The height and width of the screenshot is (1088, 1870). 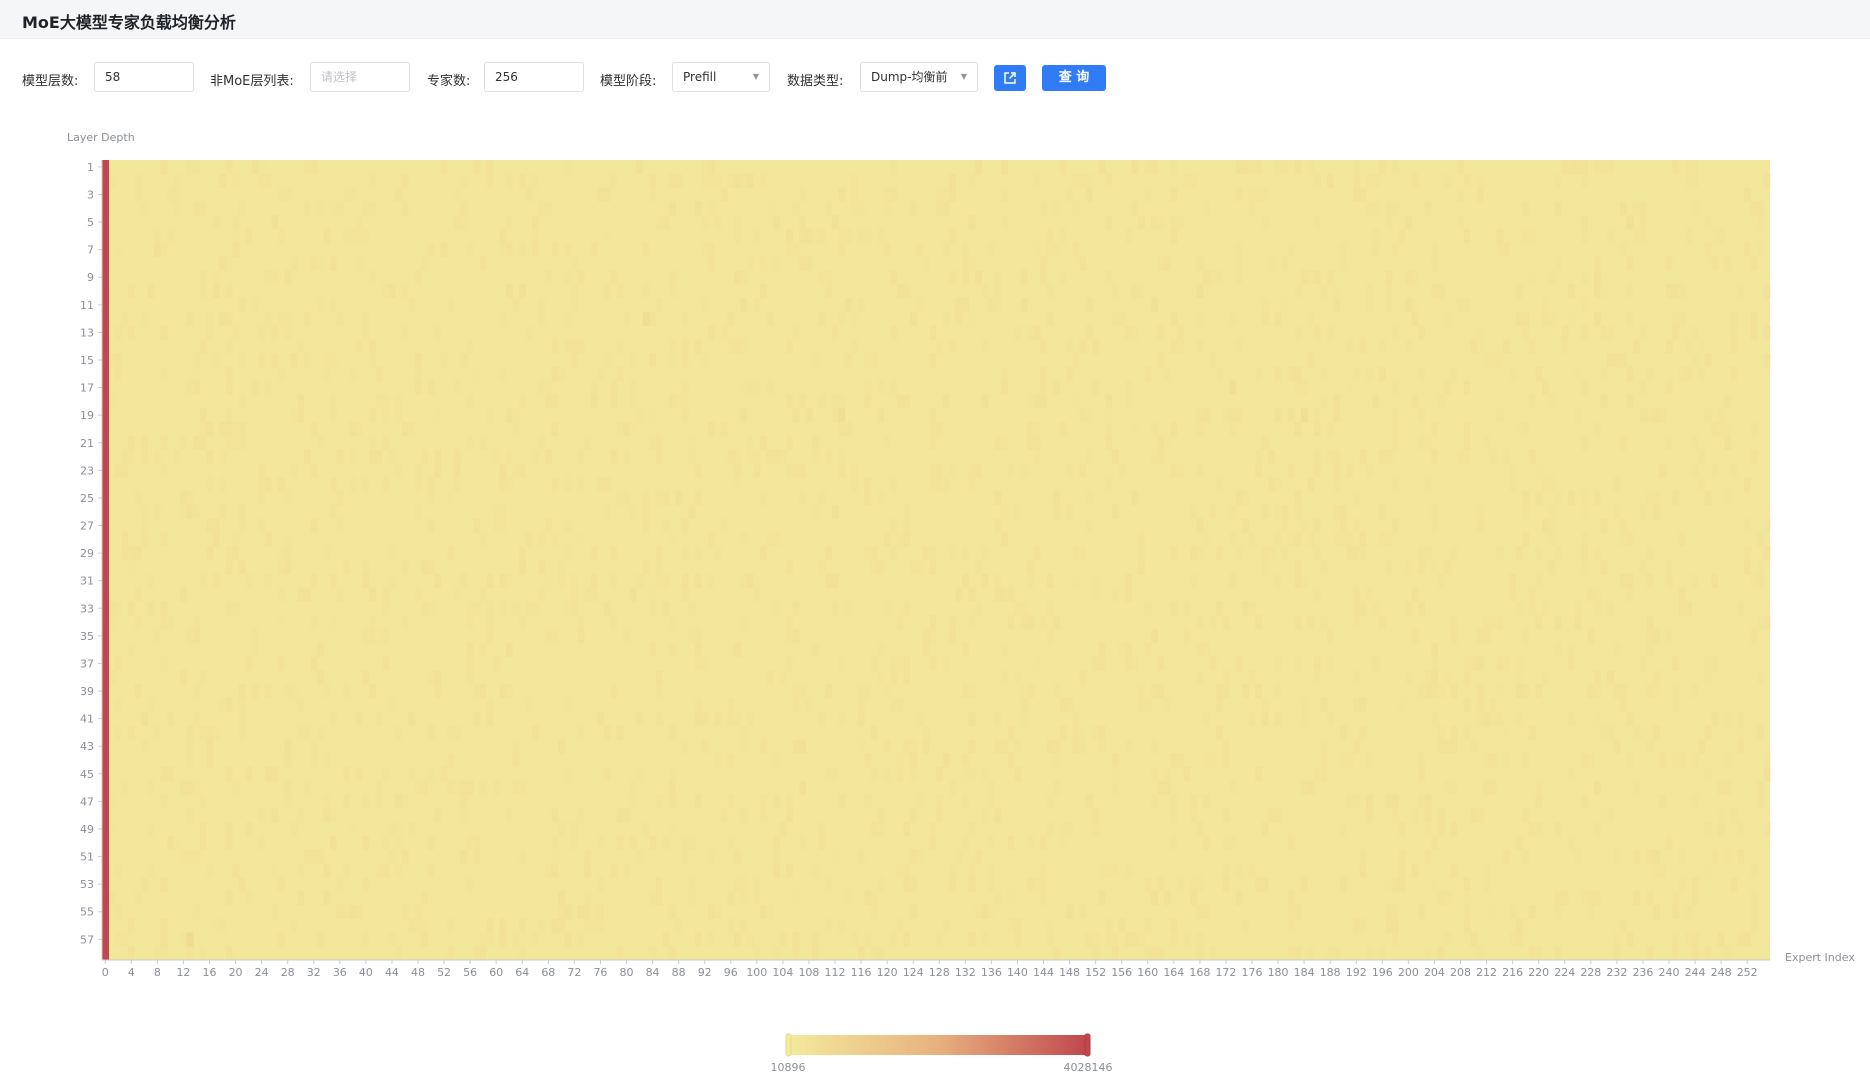 I want to click on export-button, so click(x=1010, y=78).